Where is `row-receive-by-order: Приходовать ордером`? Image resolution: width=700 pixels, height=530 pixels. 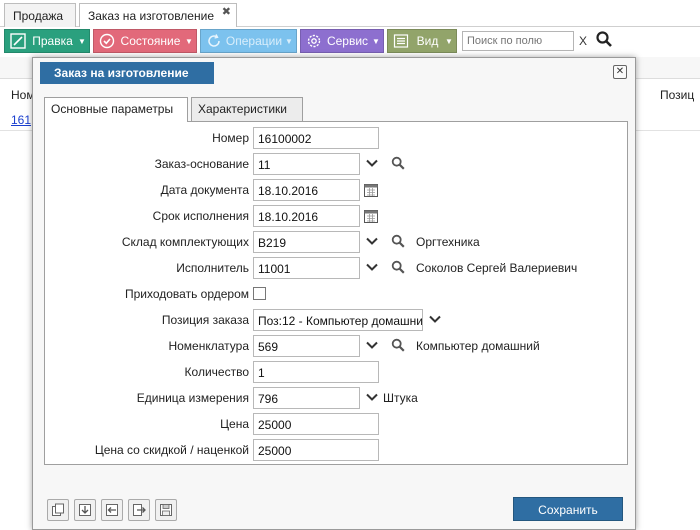
row-receive-by-order: Приходовать ордером is located at coordinates (337, 294).